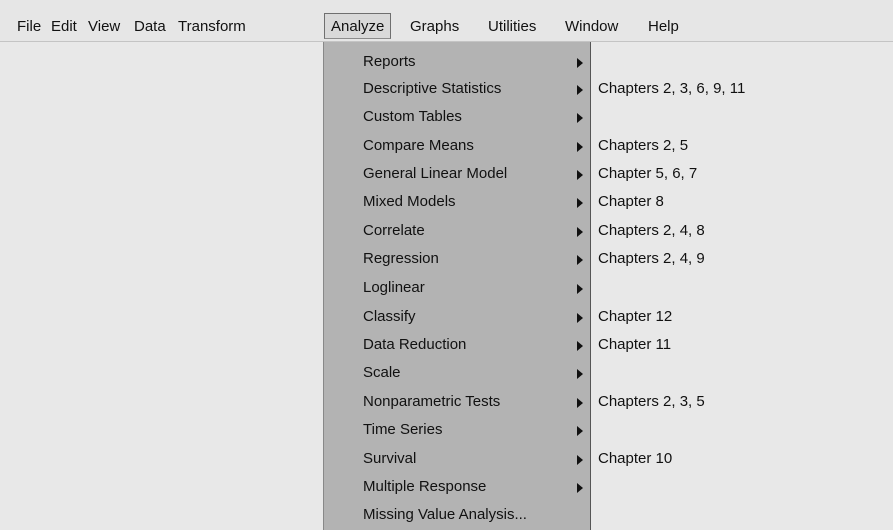  Describe the element at coordinates (412, 116) in the screenshot. I see `menu-item-label: Custom Tables` at that location.